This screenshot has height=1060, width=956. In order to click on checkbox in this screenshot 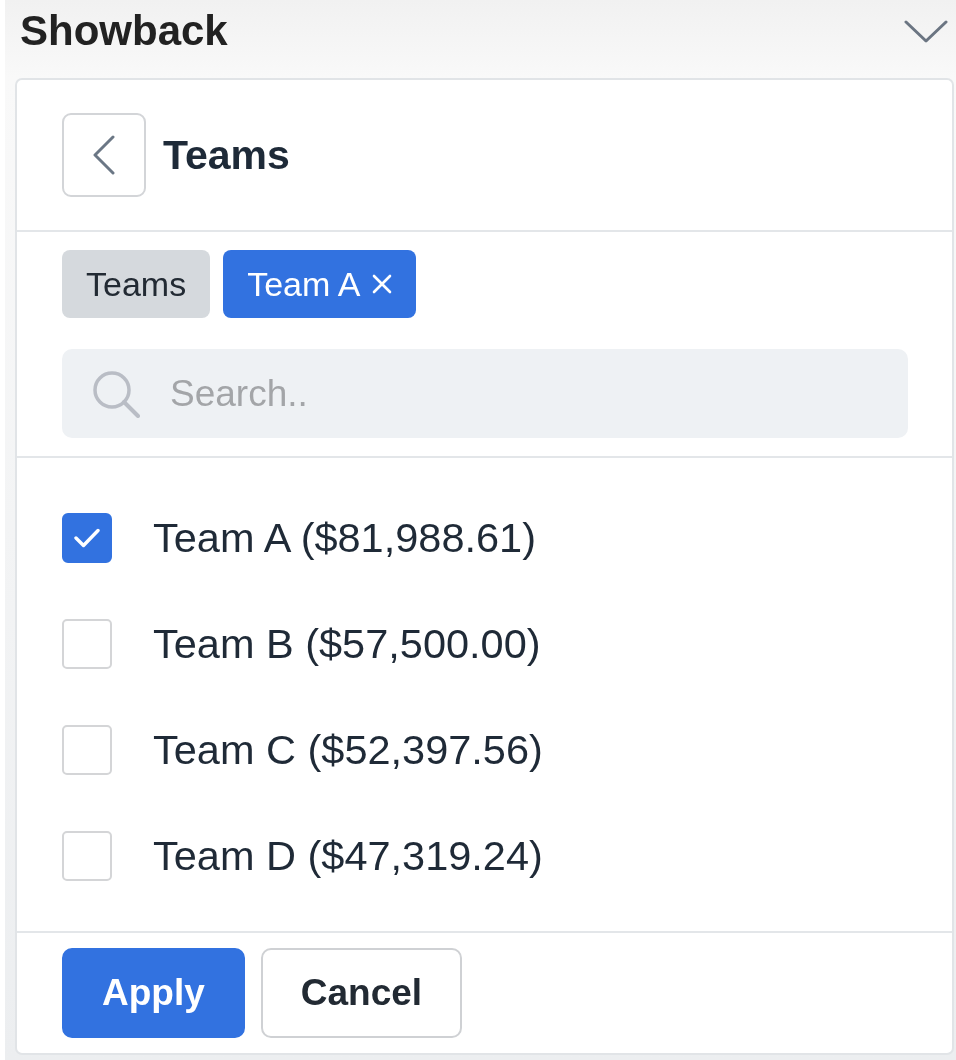, I will do `click(87, 538)`.